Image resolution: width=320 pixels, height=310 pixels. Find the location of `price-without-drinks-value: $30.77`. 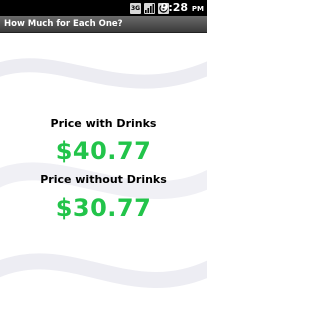

price-without-drinks-value: $30.77 is located at coordinates (103, 208).